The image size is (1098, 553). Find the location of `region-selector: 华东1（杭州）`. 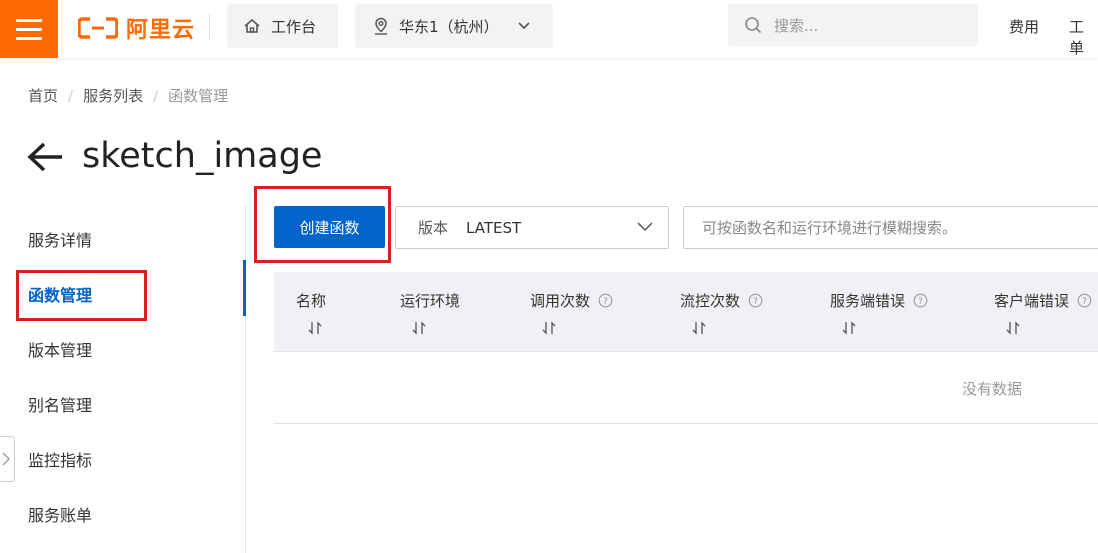

region-selector: 华东1（杭州） is located at coordinates (454, 26).